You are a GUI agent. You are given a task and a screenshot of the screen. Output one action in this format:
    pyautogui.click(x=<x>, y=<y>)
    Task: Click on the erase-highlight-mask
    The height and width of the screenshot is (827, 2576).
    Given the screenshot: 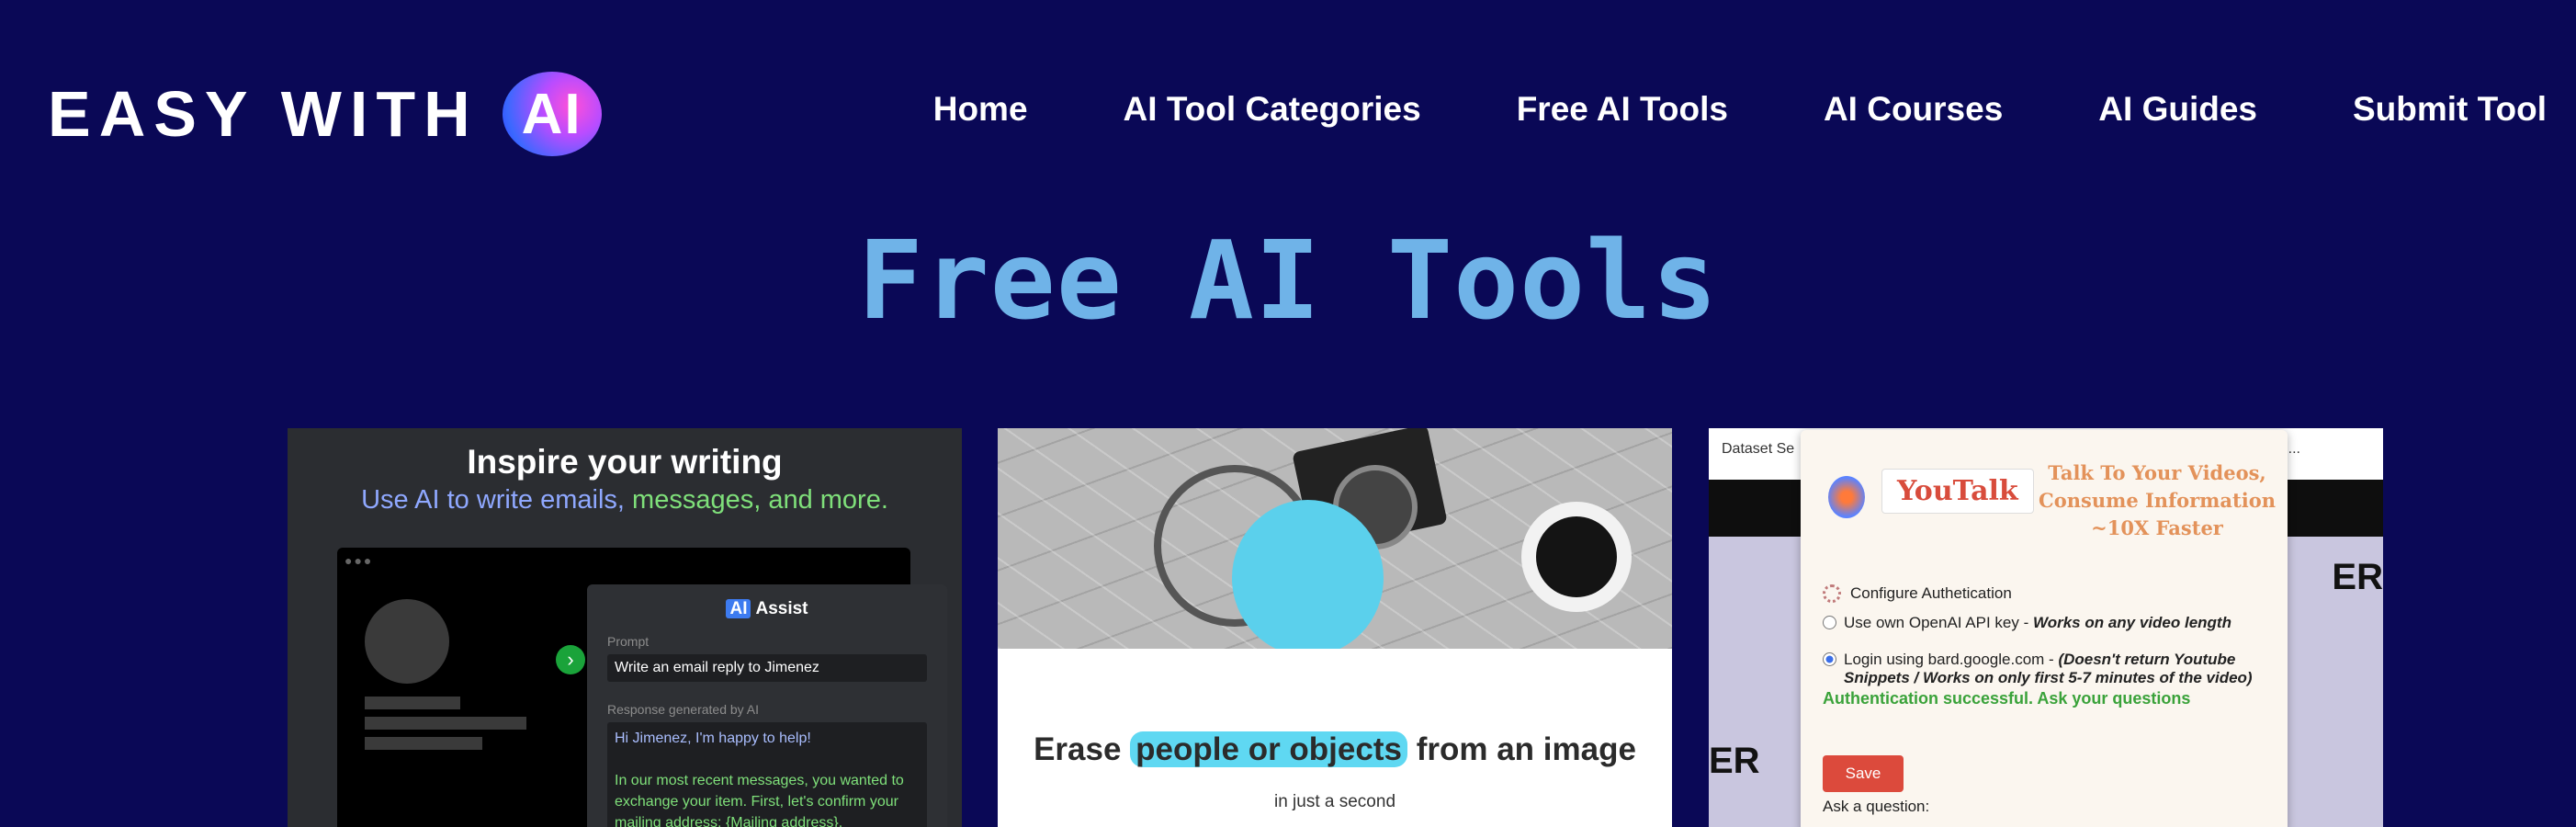 What is the action you would take?
    pyautogui.click(x=1308, y=575)
    